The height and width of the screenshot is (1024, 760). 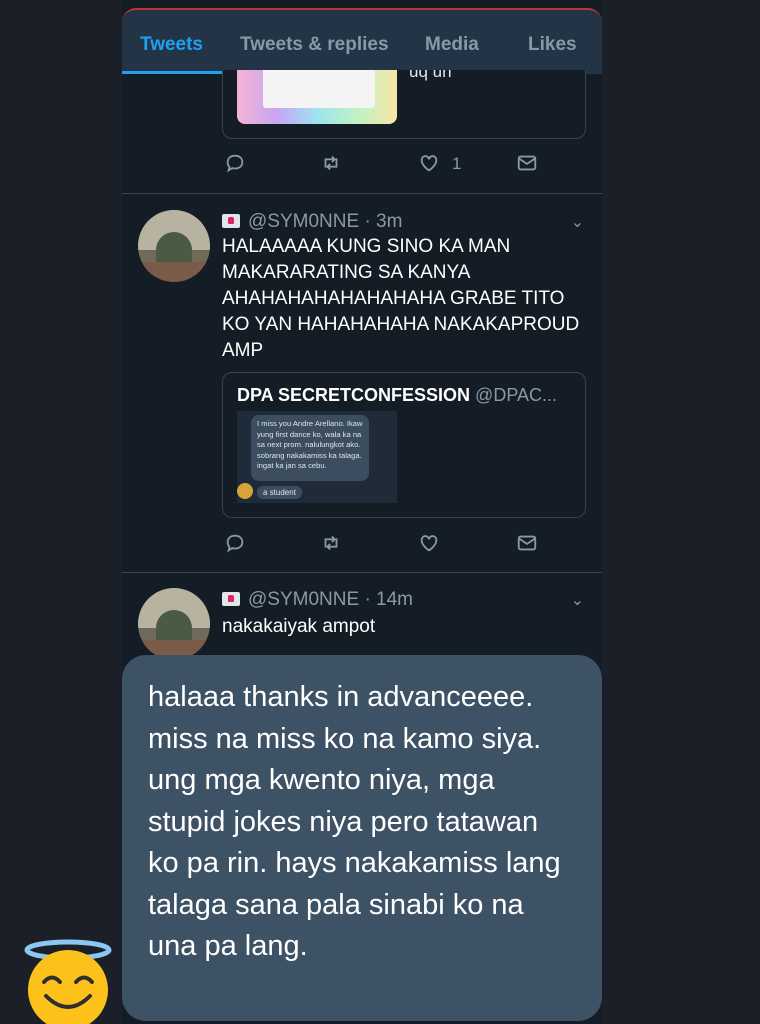 I want to click on tweet-media-card: uq un, so click(x=404, y=104).